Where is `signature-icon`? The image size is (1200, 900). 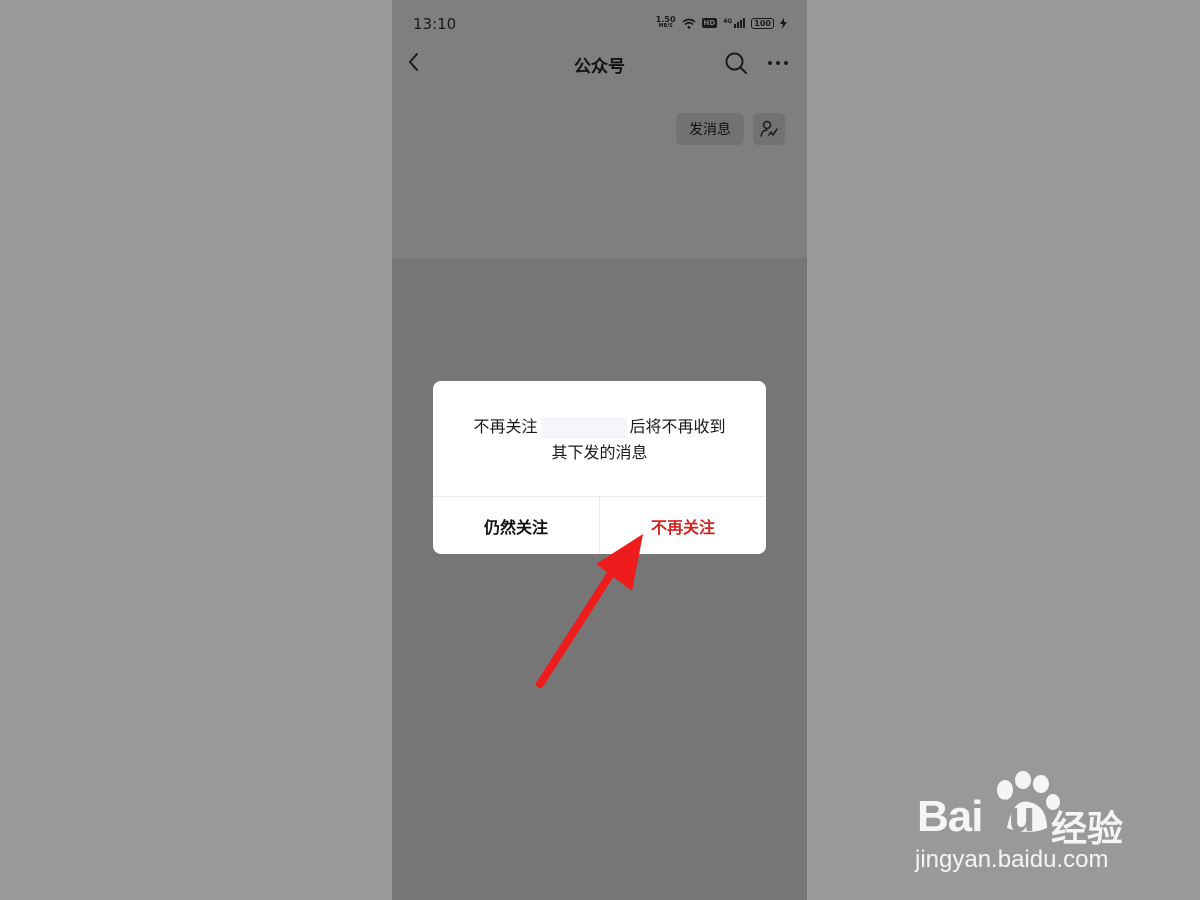
signature-icon is located at coordinates (769, 128).